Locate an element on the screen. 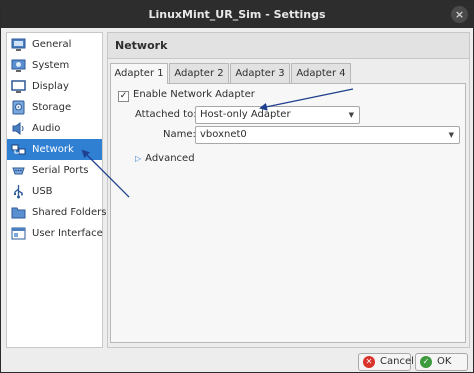 This screenshot has width=474, height=373. sidebar-item-label: Storage is located at coordinates (52, 107).